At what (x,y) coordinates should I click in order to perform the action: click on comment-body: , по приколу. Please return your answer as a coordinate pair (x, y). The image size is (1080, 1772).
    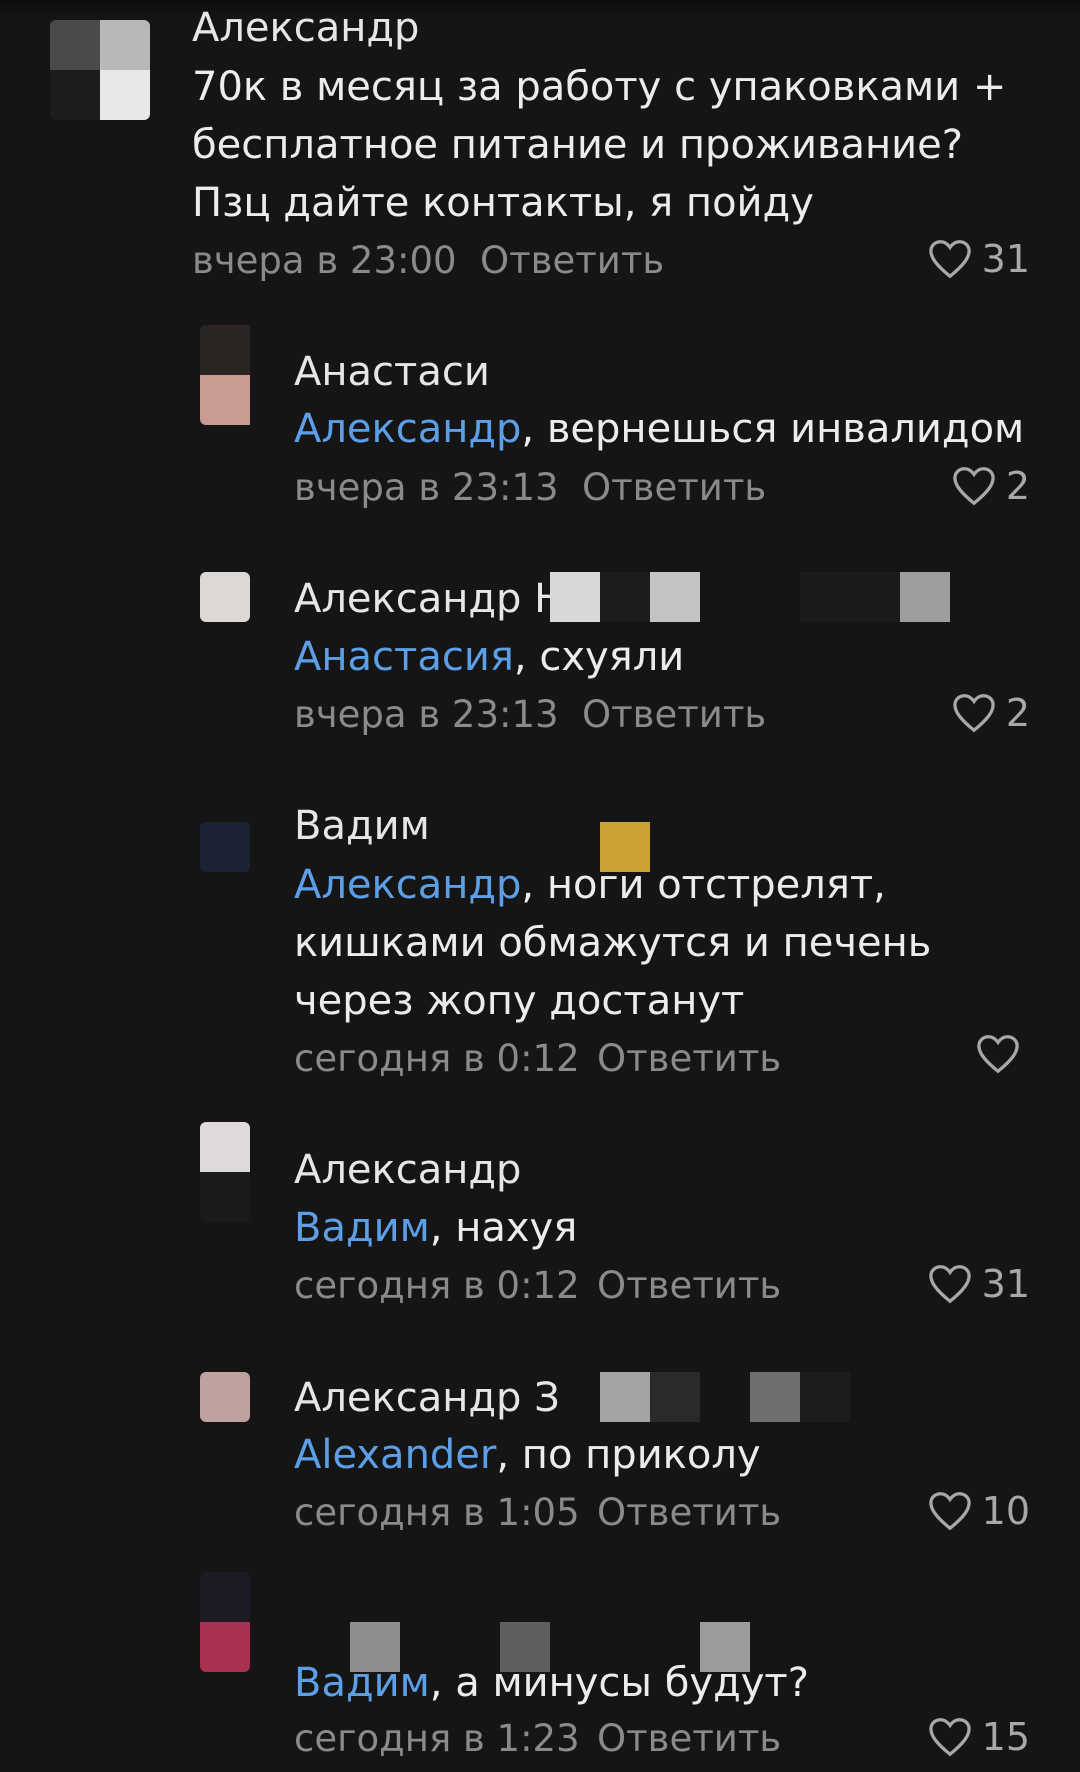
    Looking at the image, I should click on (628, 1455).